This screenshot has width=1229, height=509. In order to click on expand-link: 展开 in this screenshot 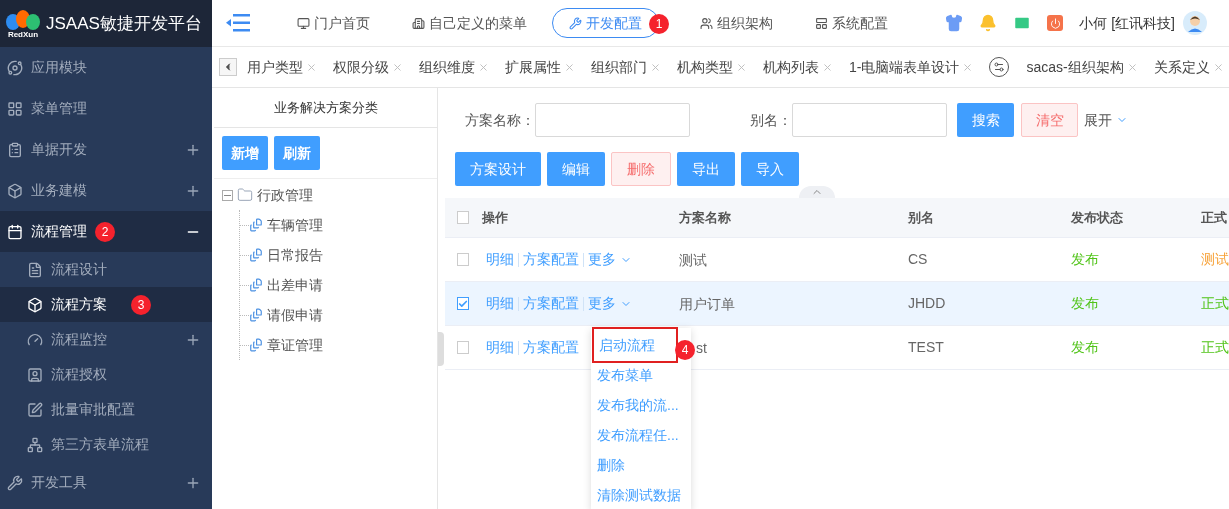, I will do `click(1106, 120)`.